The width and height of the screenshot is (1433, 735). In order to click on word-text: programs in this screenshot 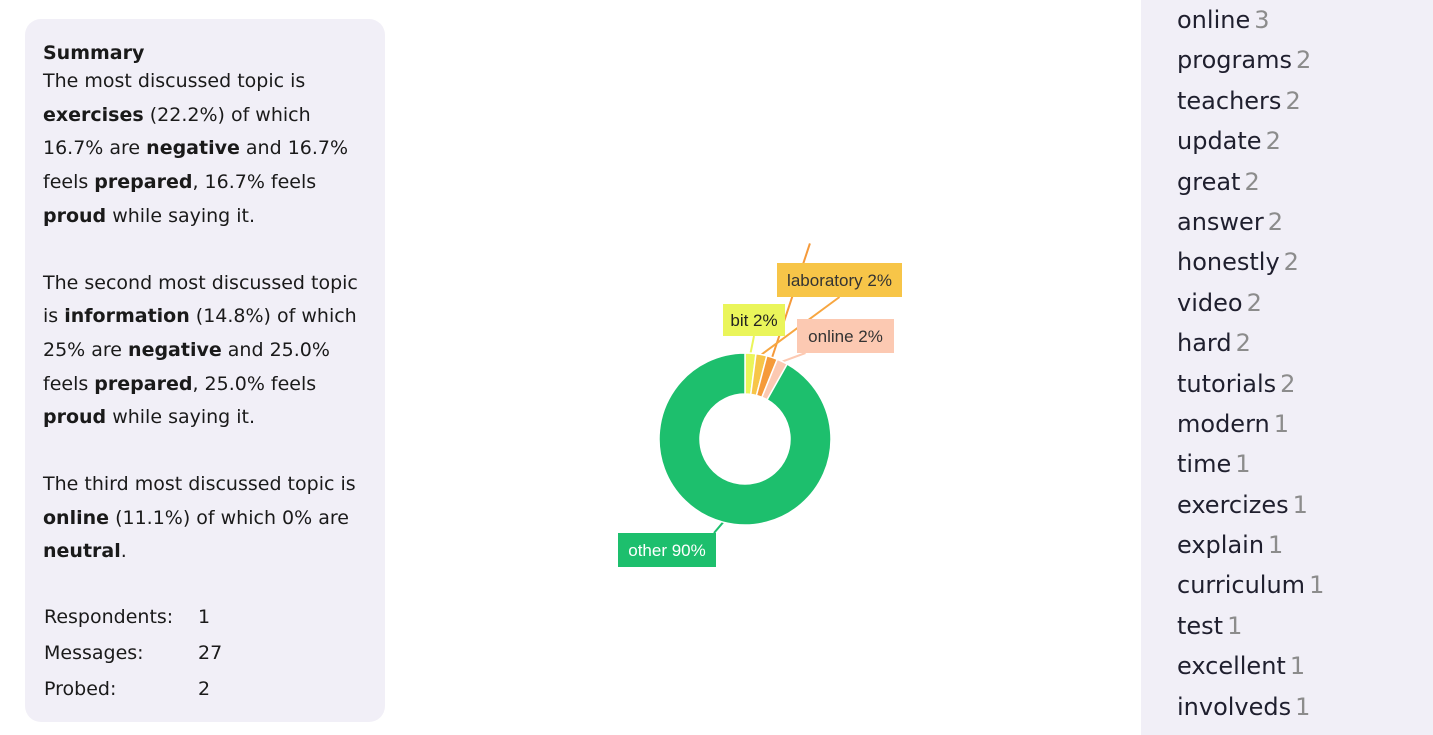, I will do `click(1234, 60)`.